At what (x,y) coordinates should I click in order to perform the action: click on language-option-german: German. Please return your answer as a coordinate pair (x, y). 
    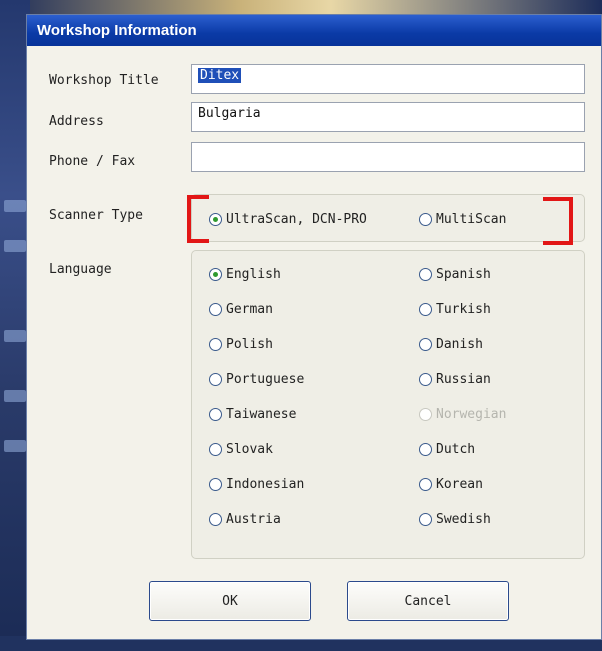
    Looking at the image, I should click on (241, 309).